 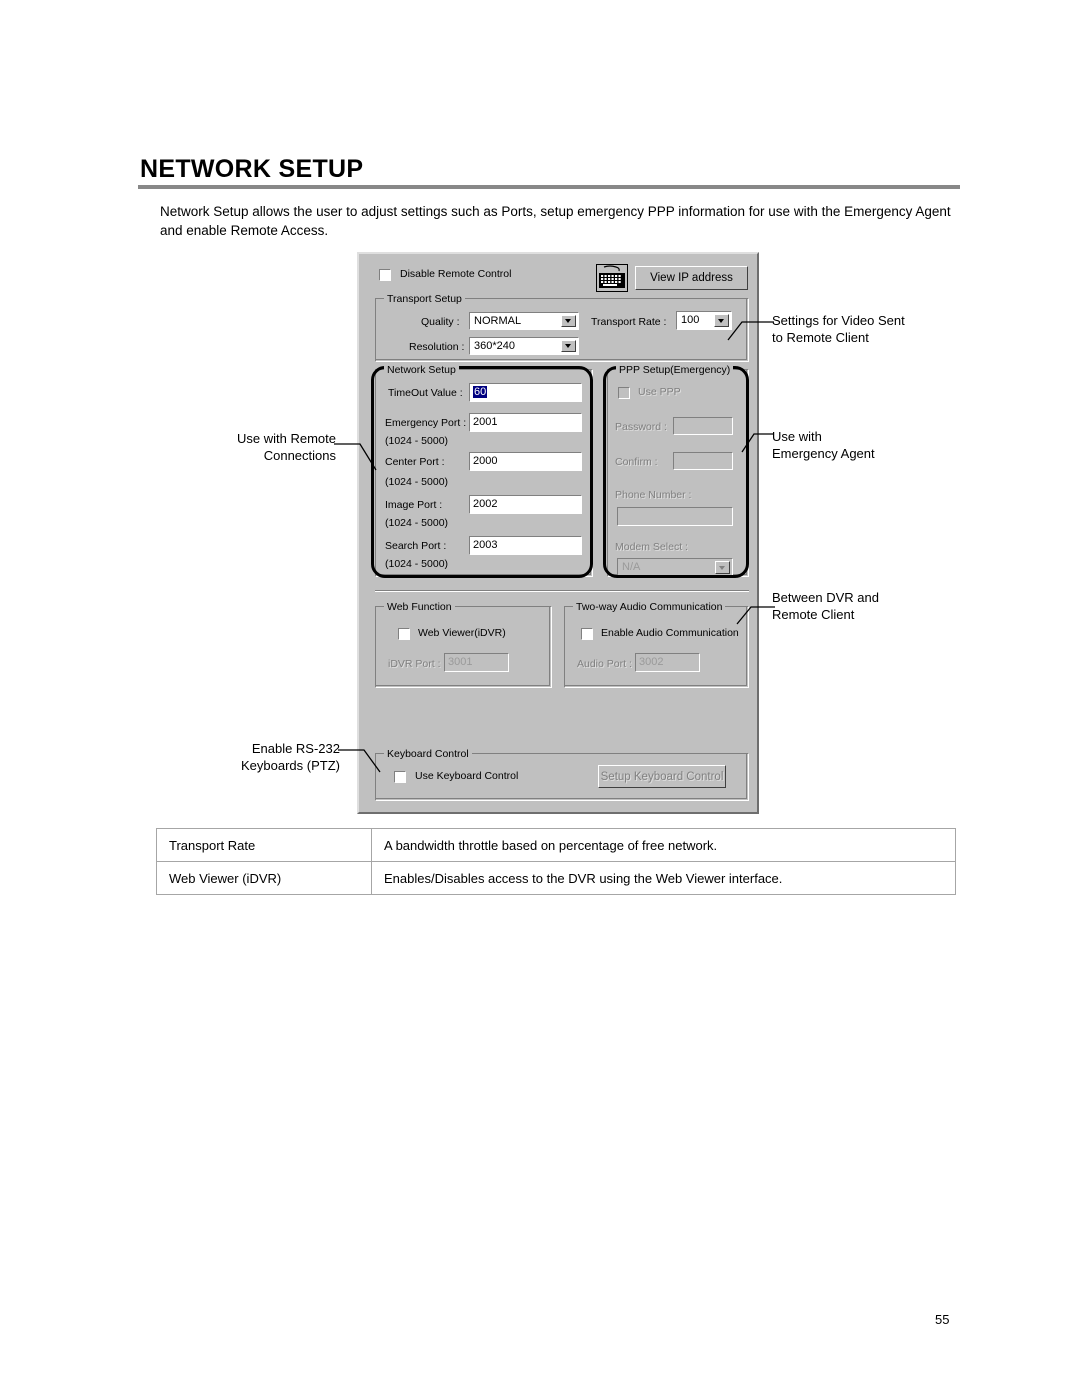 What do you see at coordinates (467, 776) in the screenshot?
I see `use-keyboard-control-label: Use Keyboard Control` at bounding box center [467, 776].